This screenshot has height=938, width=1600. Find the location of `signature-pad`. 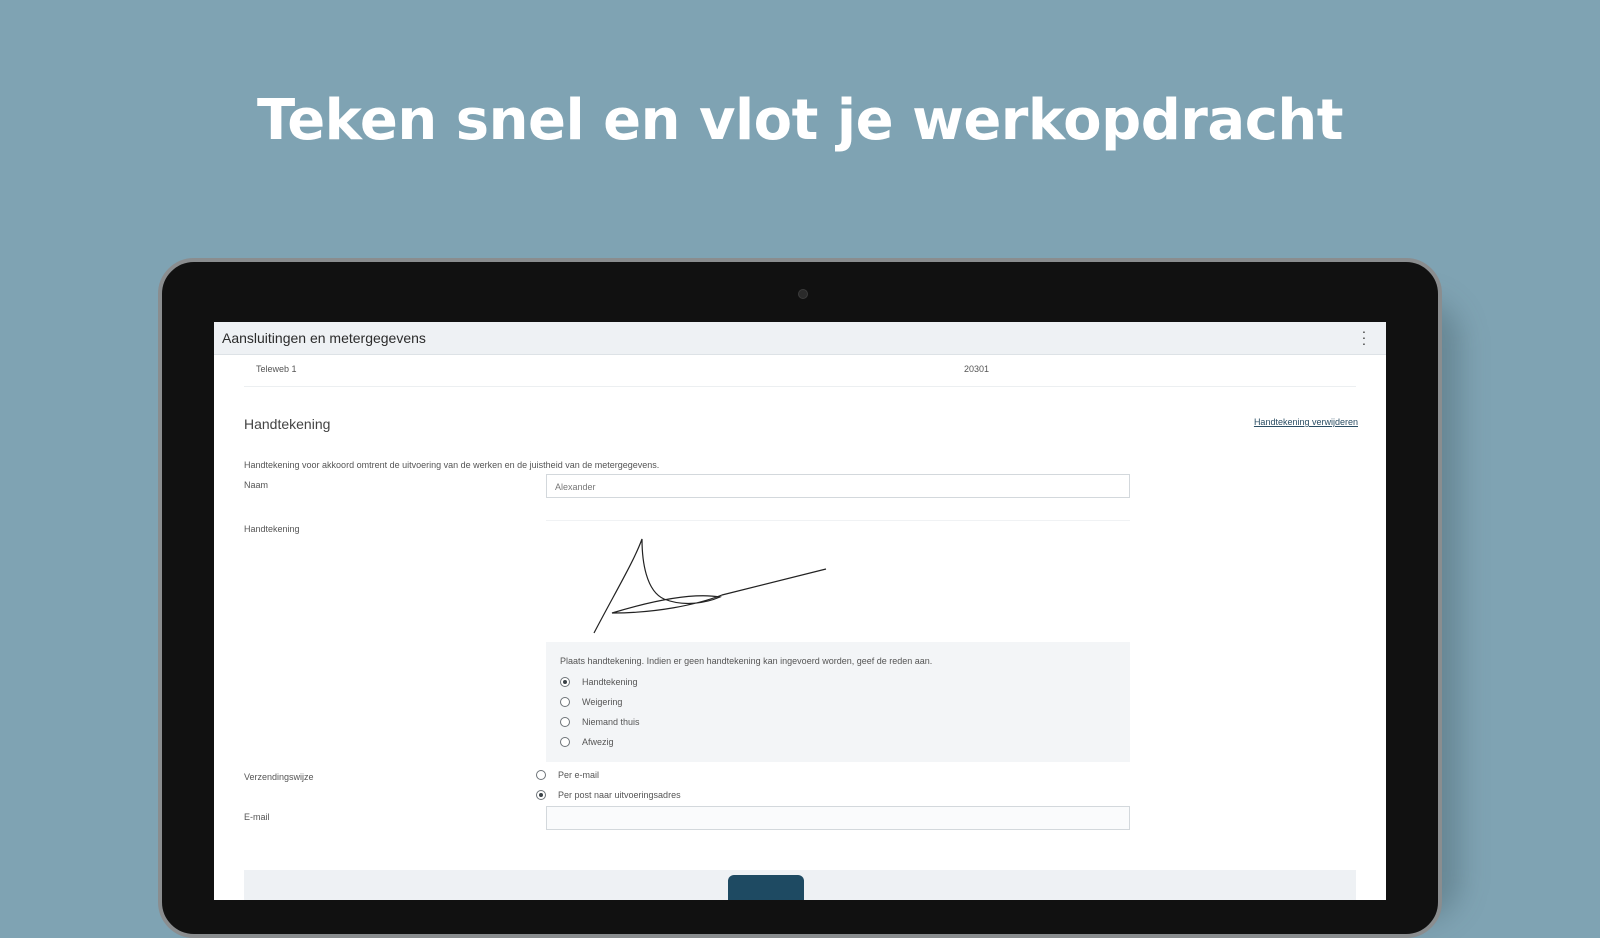

signature-pad is located at coordinates (838, 581).